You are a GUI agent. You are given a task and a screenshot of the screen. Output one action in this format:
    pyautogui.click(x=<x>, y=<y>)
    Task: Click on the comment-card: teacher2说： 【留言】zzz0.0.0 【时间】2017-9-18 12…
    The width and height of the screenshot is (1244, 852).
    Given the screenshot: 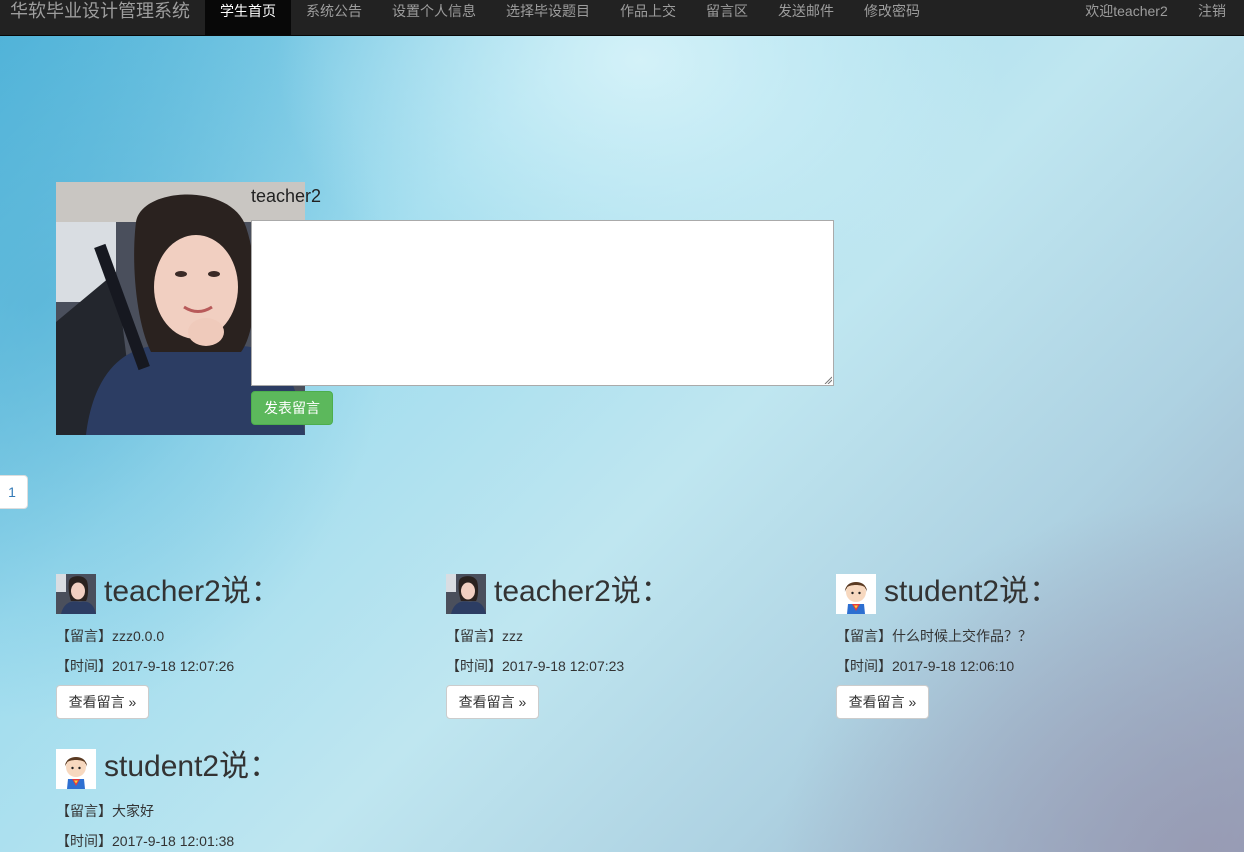 What is the action you would take?
    pyautogui.click(x=246, y=654)
    